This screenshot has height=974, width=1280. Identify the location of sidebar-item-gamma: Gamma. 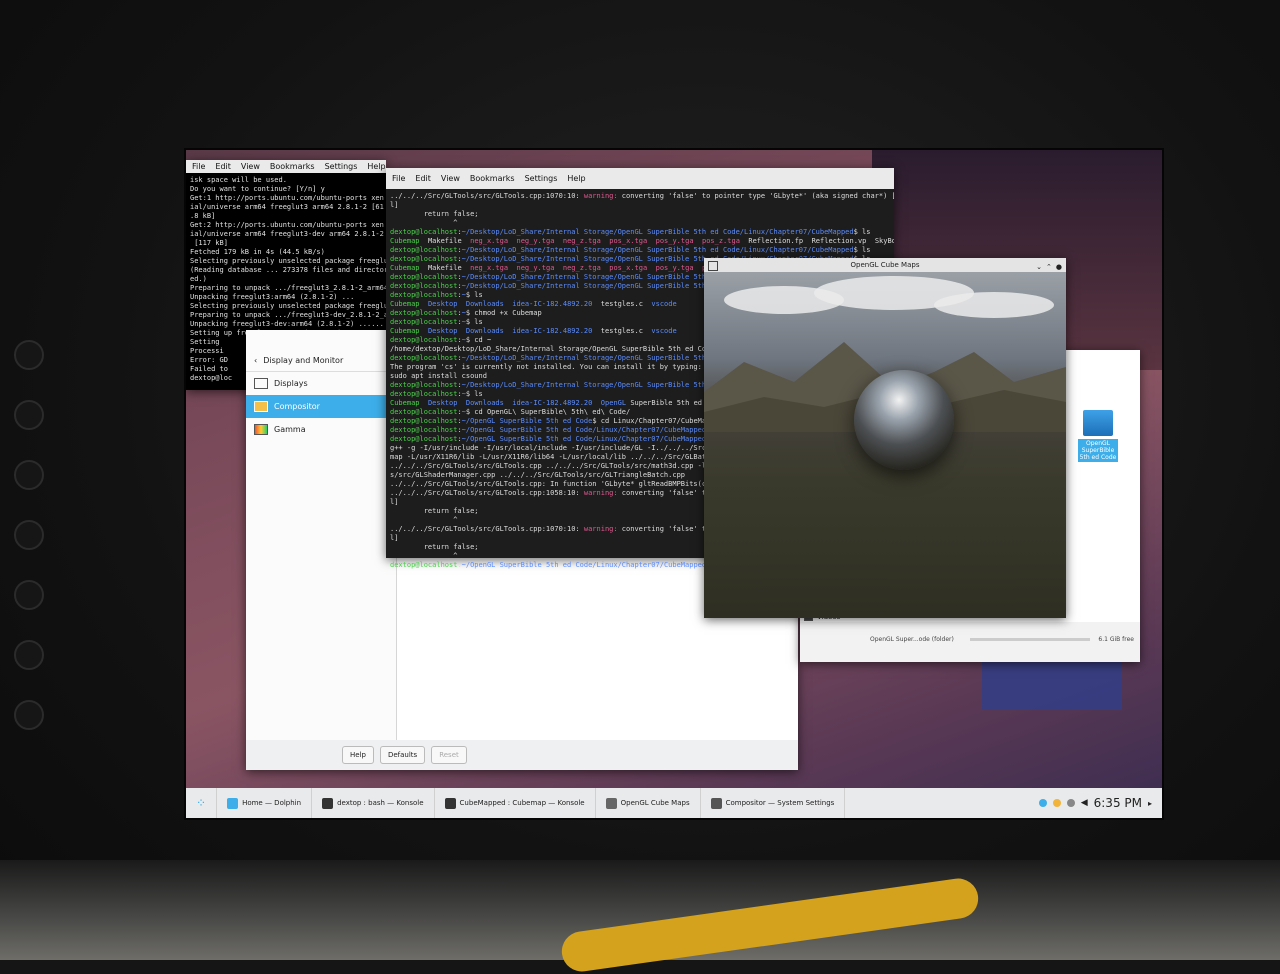
(321, 429).